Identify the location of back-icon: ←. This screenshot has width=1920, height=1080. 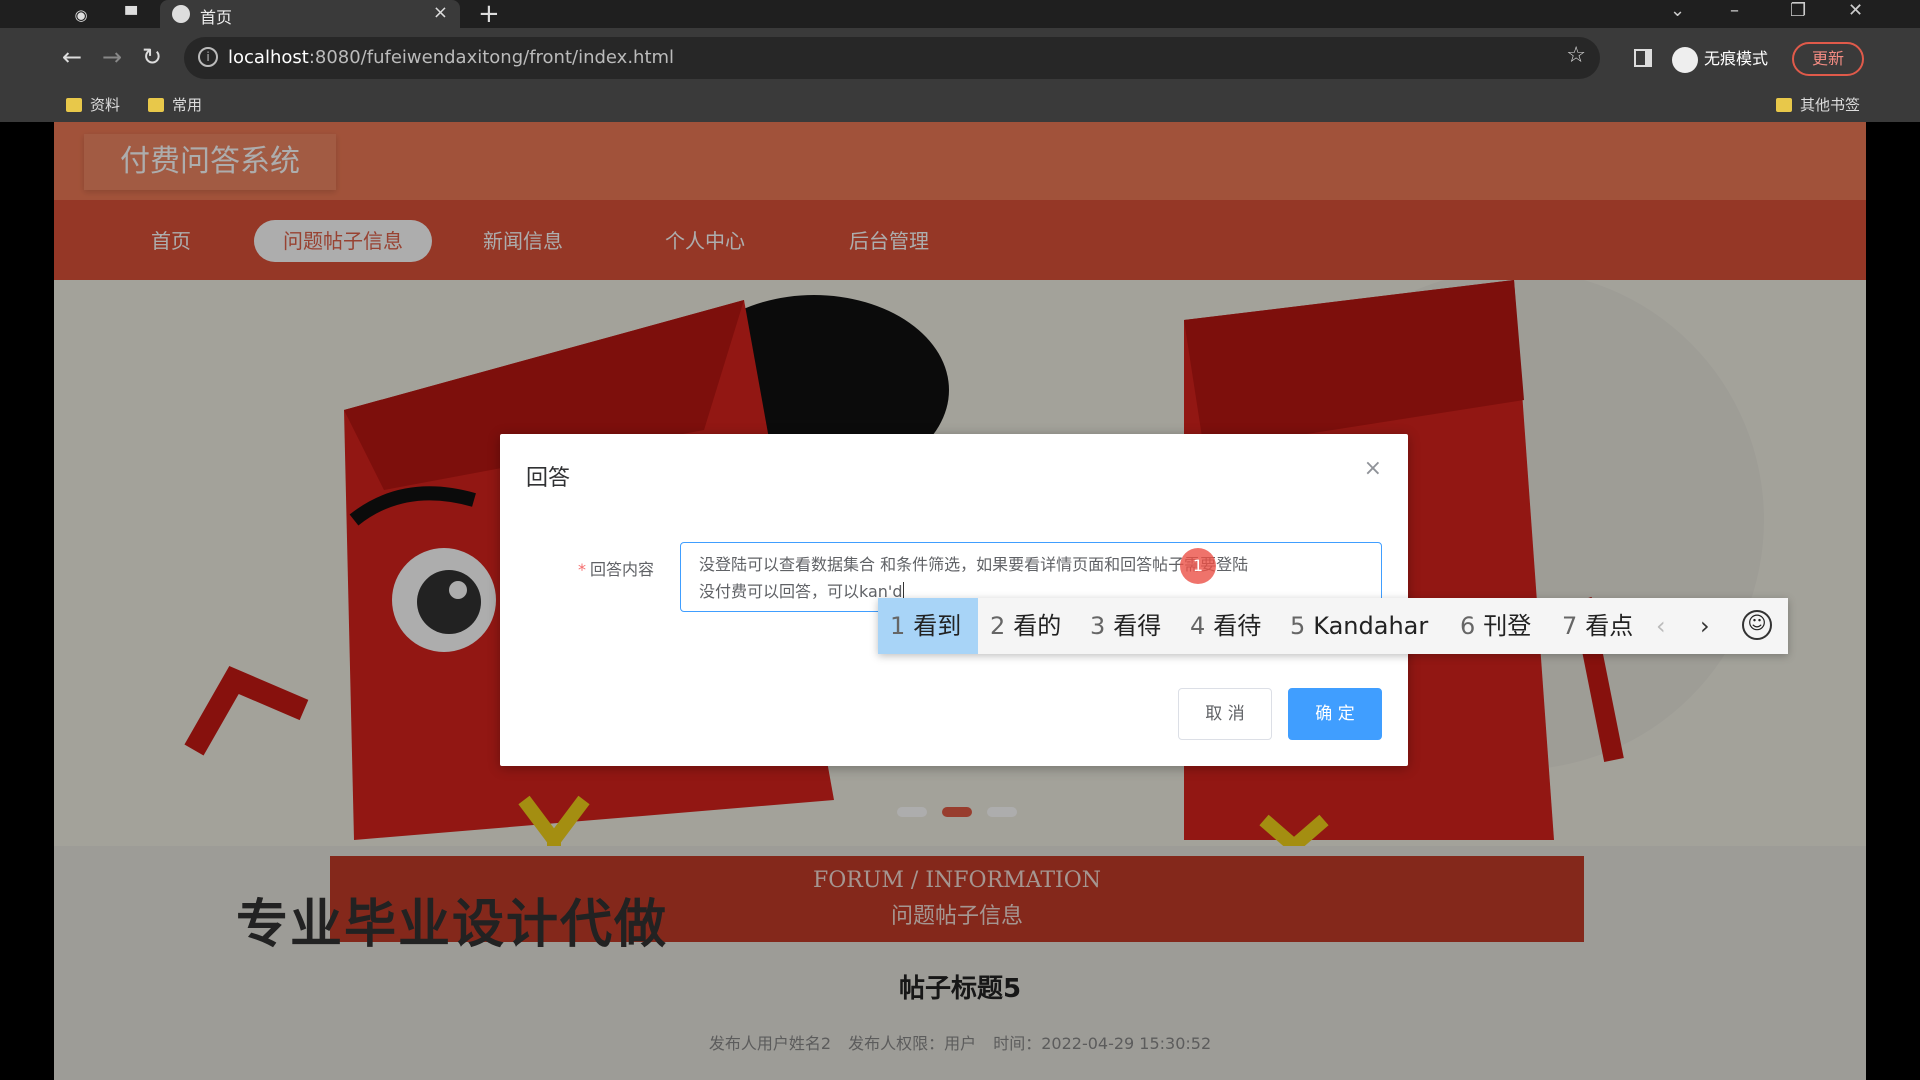
(72, 57).